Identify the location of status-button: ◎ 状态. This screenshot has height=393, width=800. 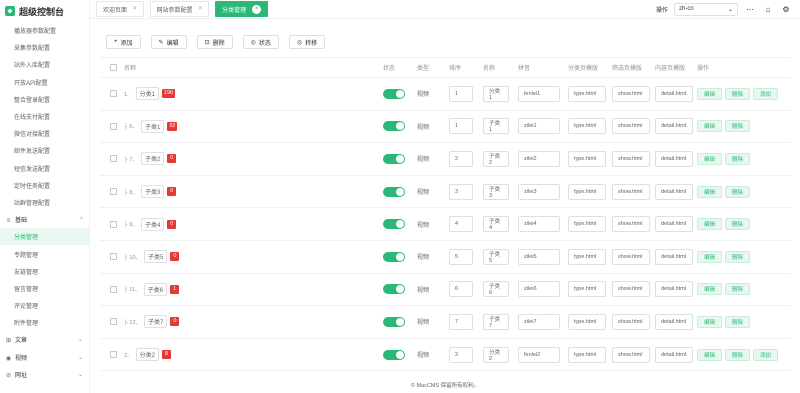
(260, 42).